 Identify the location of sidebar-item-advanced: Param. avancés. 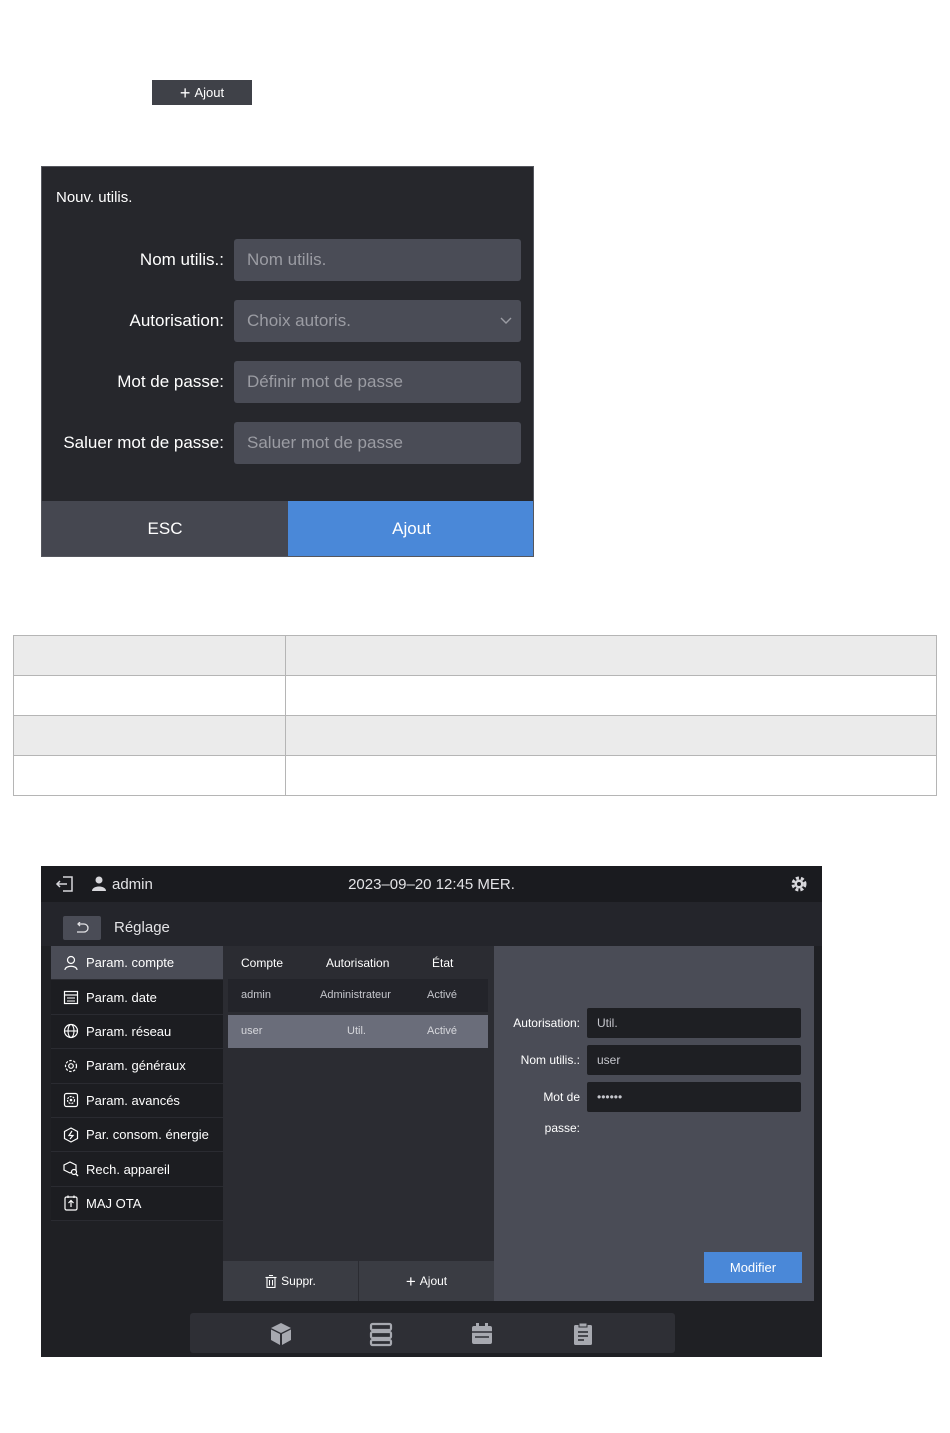
(137, 1100).